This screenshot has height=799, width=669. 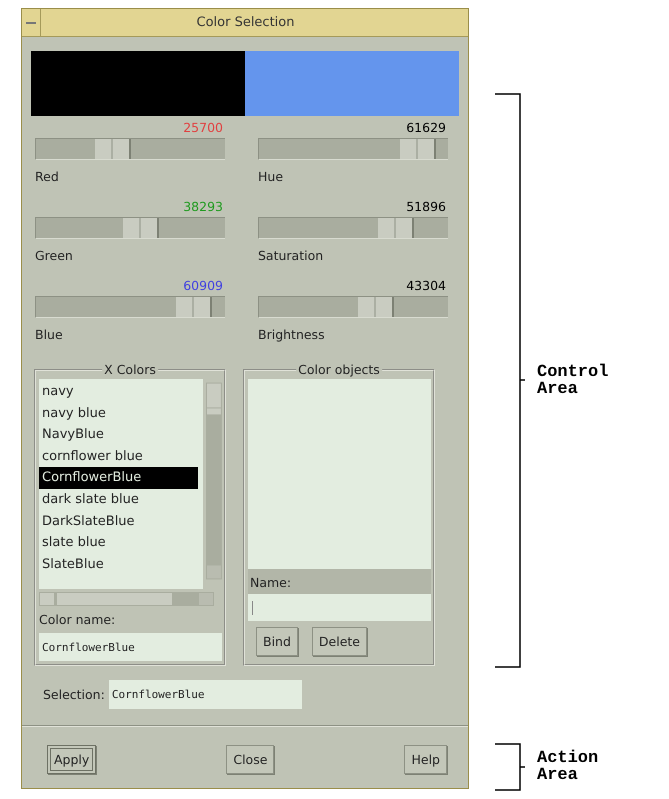 What do you see at coordinates (425, 759) in the screenshot?
I see `dialog-button: Help` at bounding box center [425, 759].